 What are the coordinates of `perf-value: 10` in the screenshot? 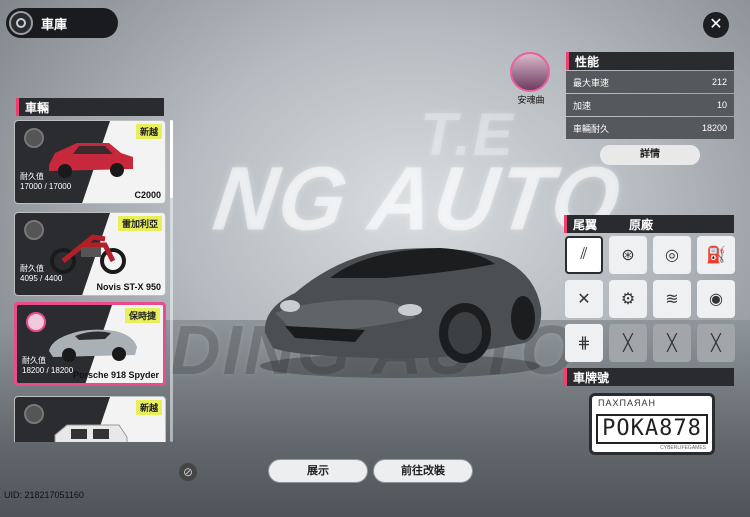 It's located at (721, 105).